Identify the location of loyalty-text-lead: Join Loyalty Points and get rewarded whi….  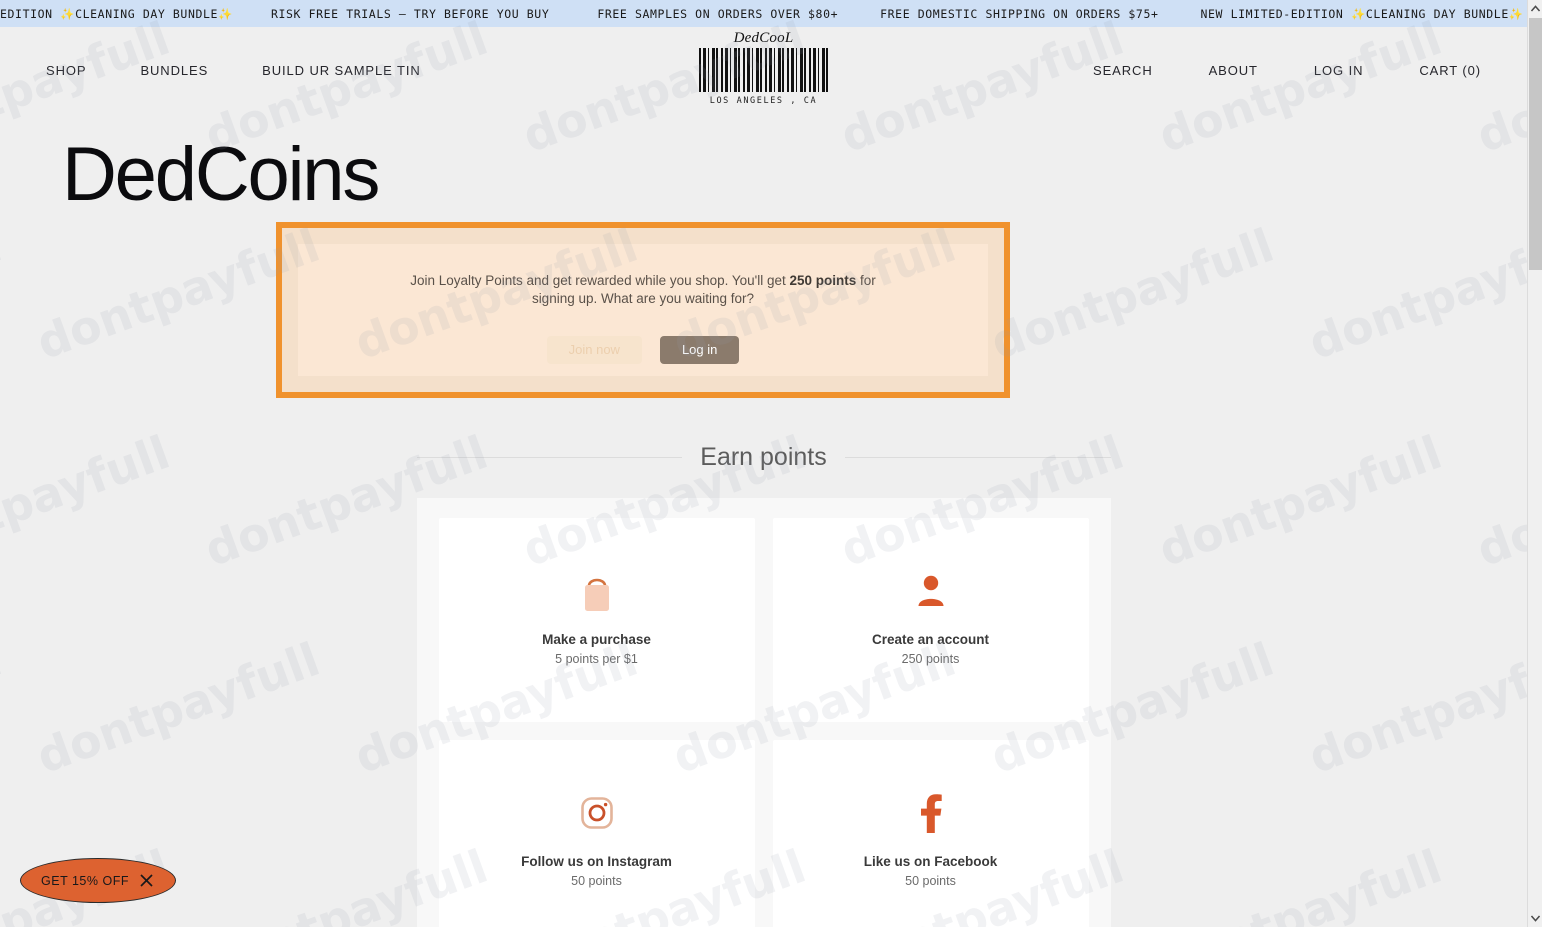
(600, 280).